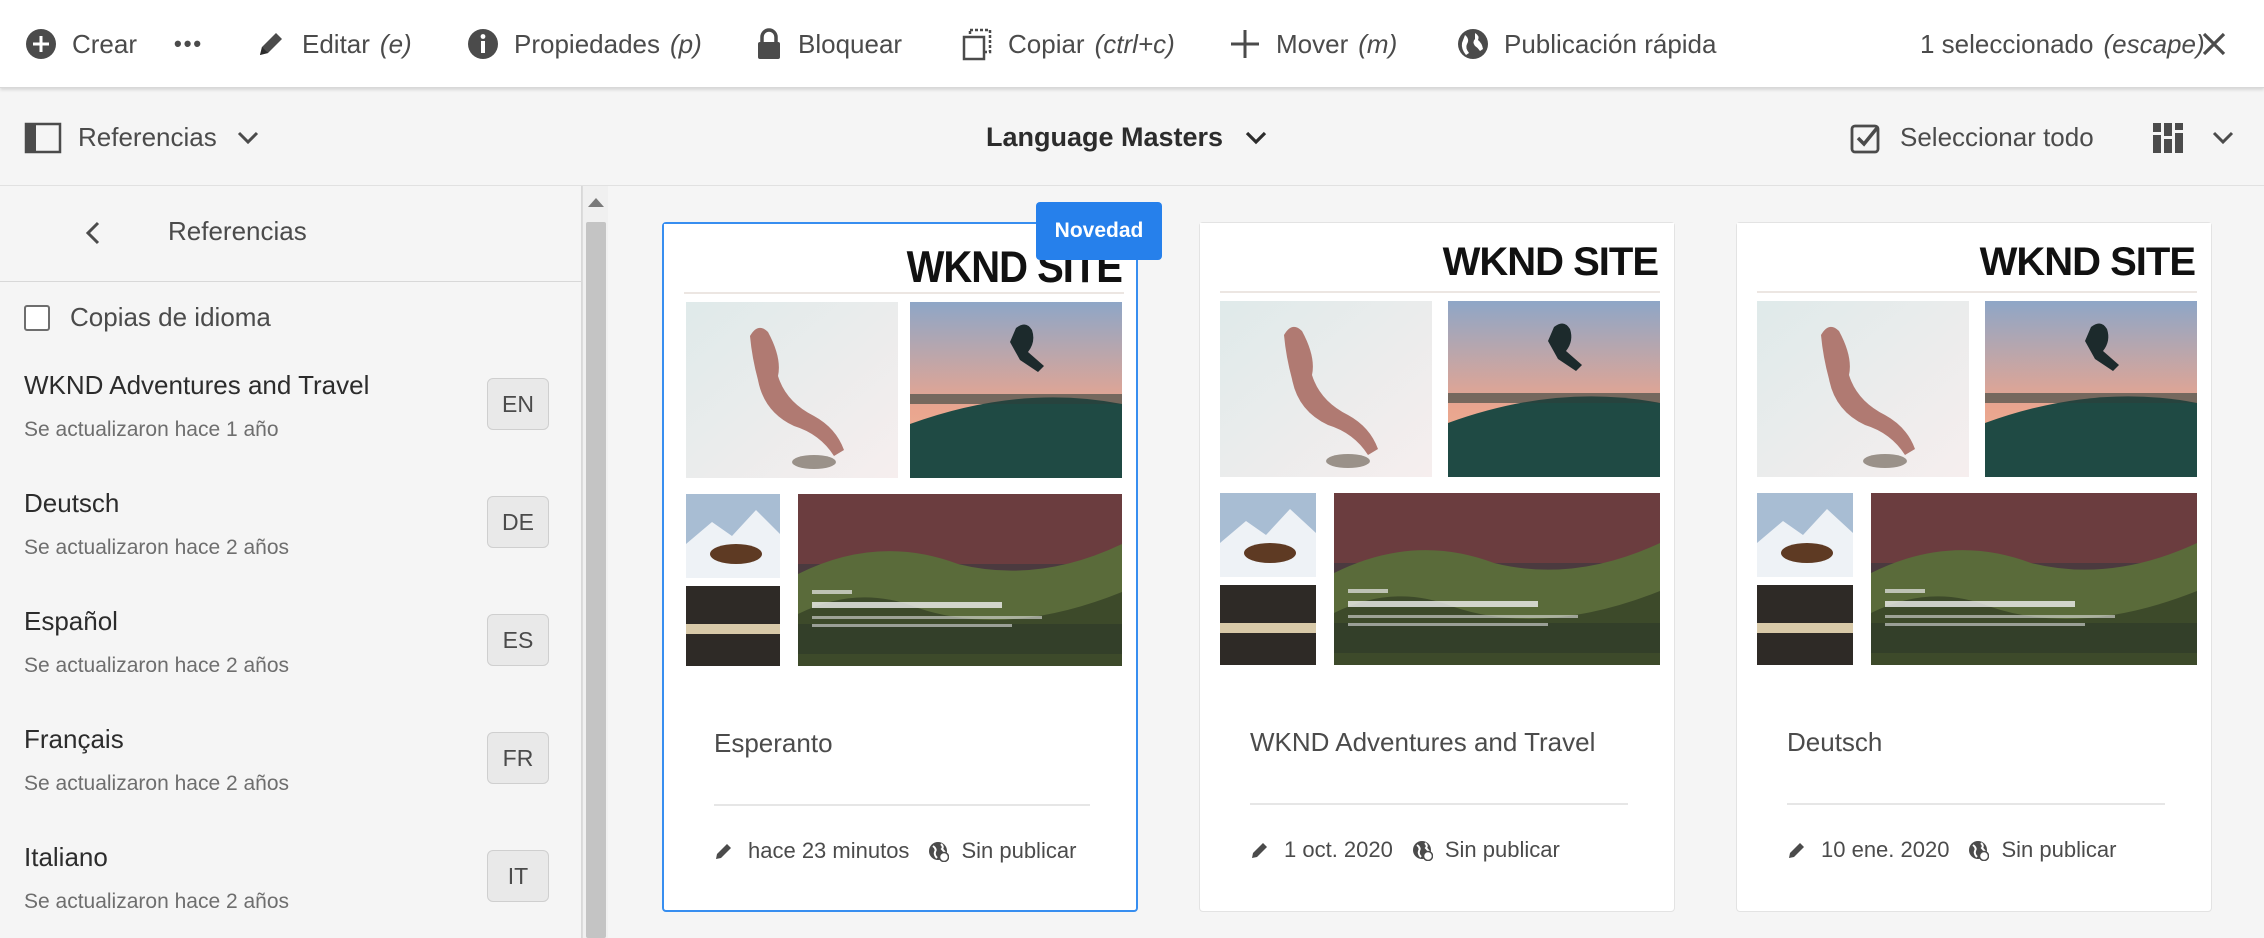 This screenshot has height=938, width=2264. I want to click on quick-publish-button: Publicación rápida, so click(1586, 44).